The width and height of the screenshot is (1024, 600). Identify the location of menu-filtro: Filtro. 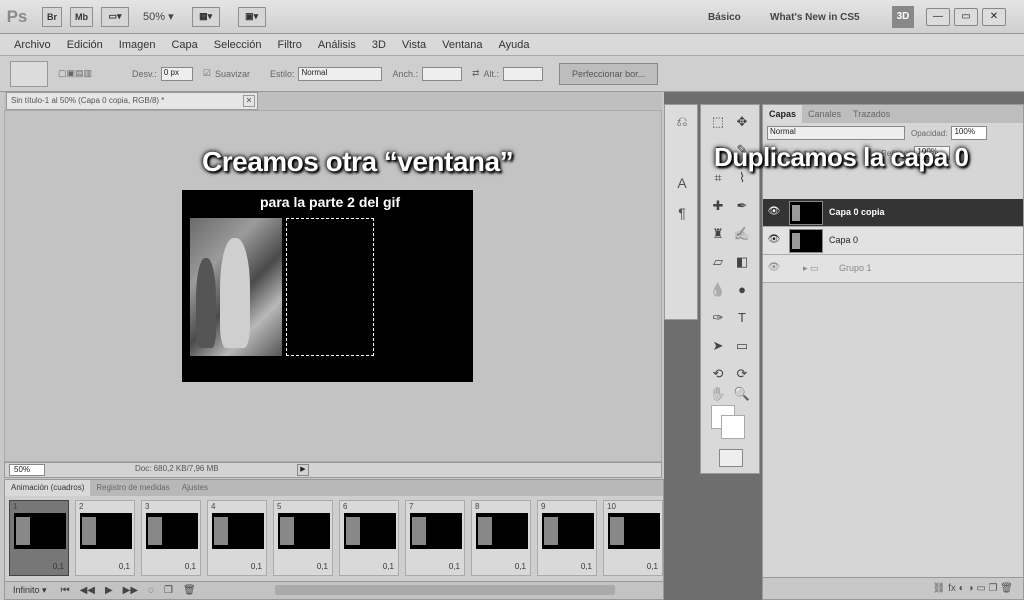
(289, 45).